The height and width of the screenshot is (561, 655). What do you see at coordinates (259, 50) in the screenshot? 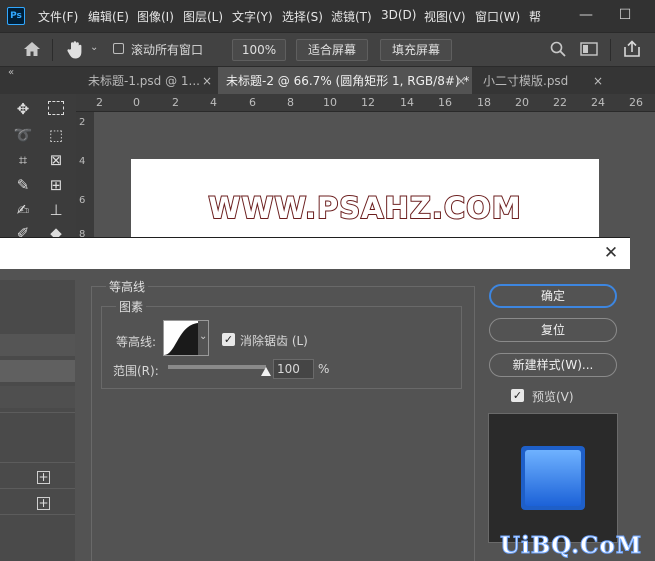
I see `zoom-100-button: 100%` at bounding box center [259, 50].